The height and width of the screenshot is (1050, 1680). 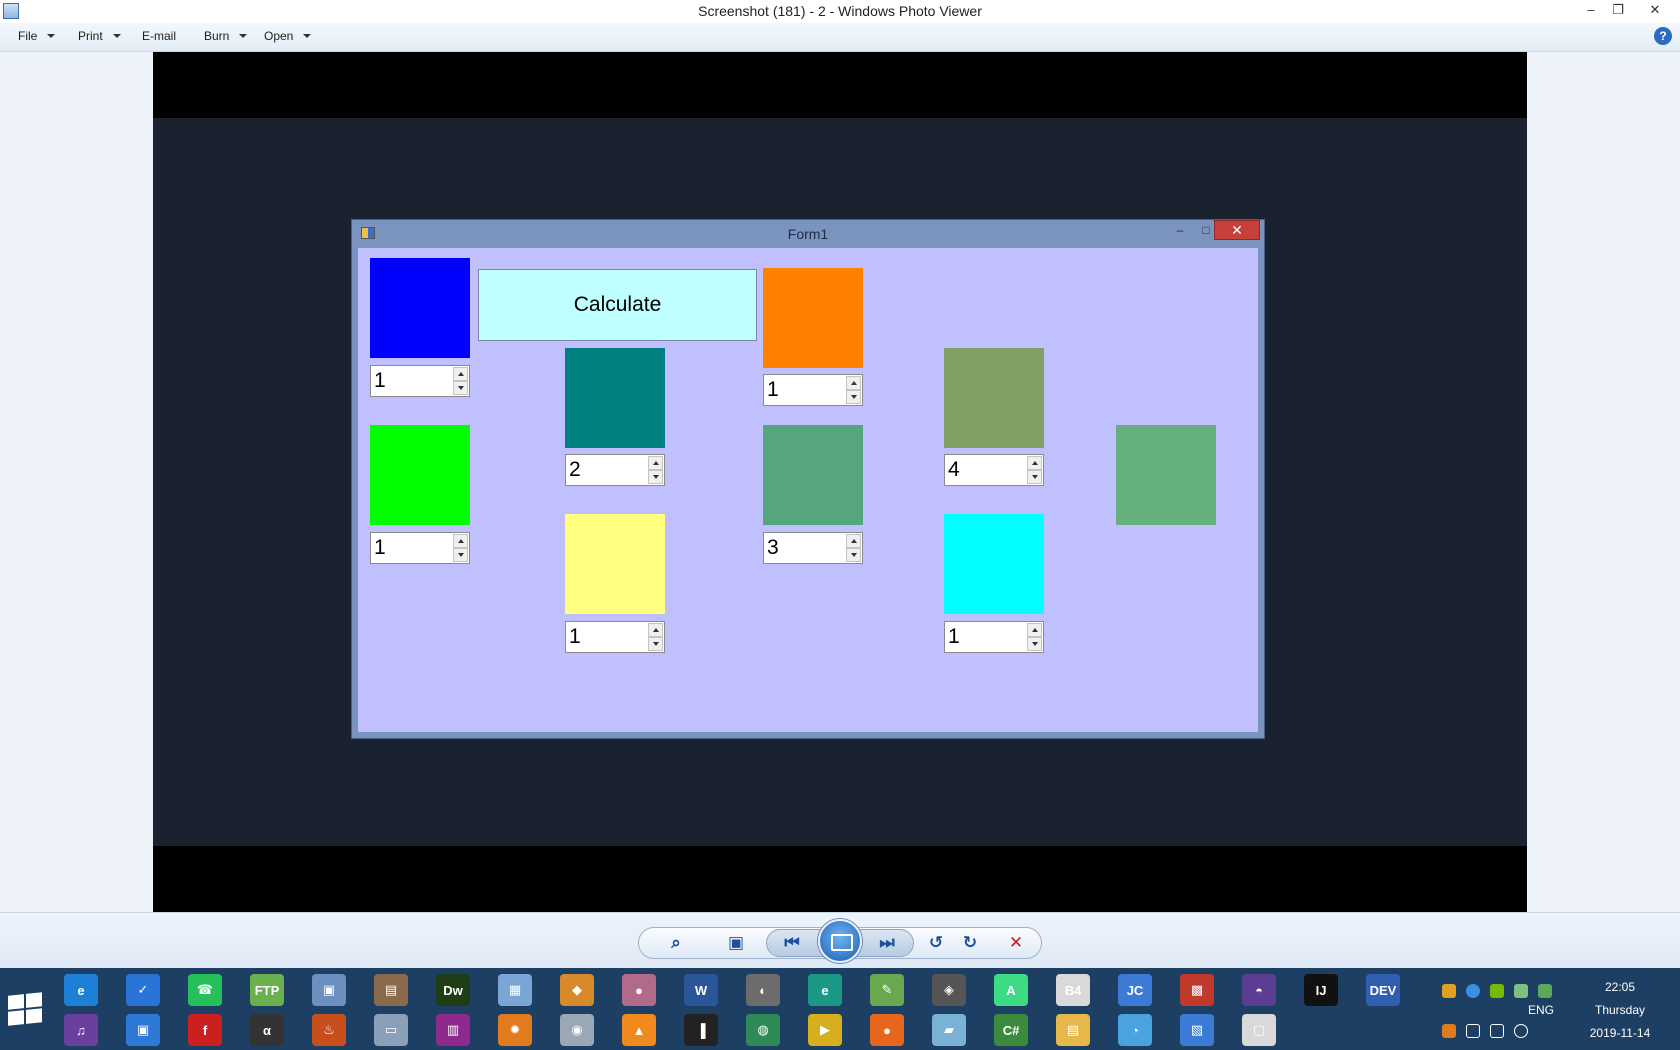 I want to click on piano-icon: ▐, so click(x=701, y=1030).